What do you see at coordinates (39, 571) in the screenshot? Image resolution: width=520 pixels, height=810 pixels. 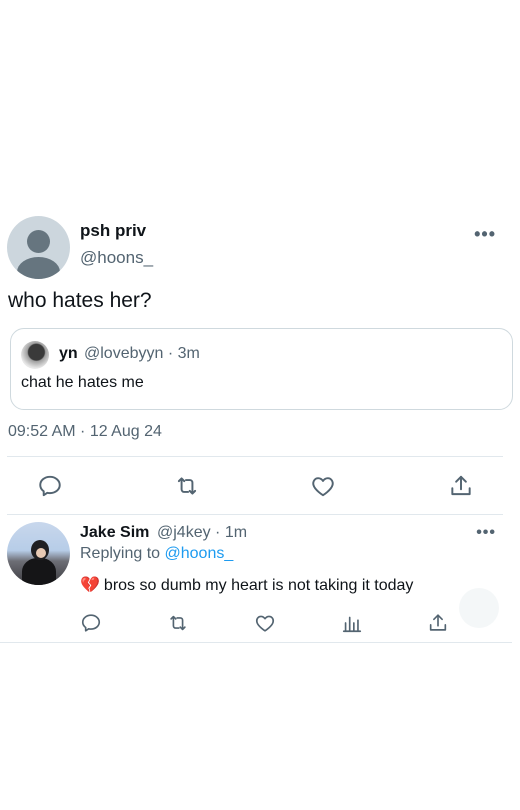 I see `avatar-photo-body` at bounding box center [39, 571].